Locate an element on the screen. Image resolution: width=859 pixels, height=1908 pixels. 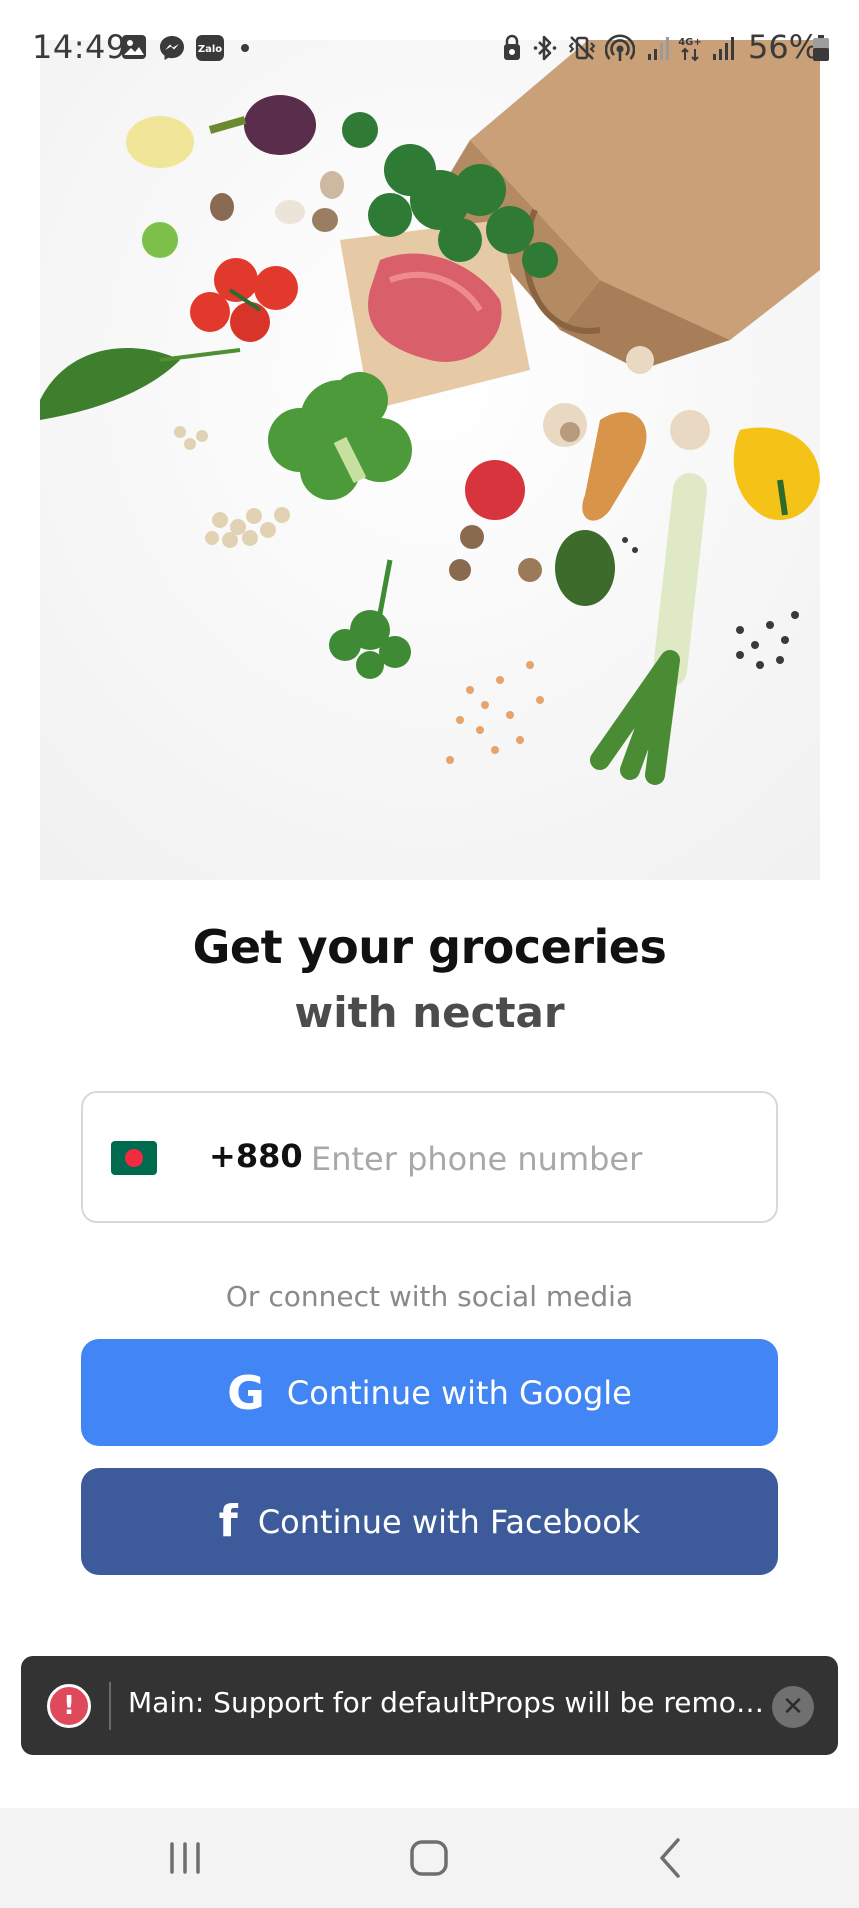
status-time: 14:49 is located at coordinates (79, 47).